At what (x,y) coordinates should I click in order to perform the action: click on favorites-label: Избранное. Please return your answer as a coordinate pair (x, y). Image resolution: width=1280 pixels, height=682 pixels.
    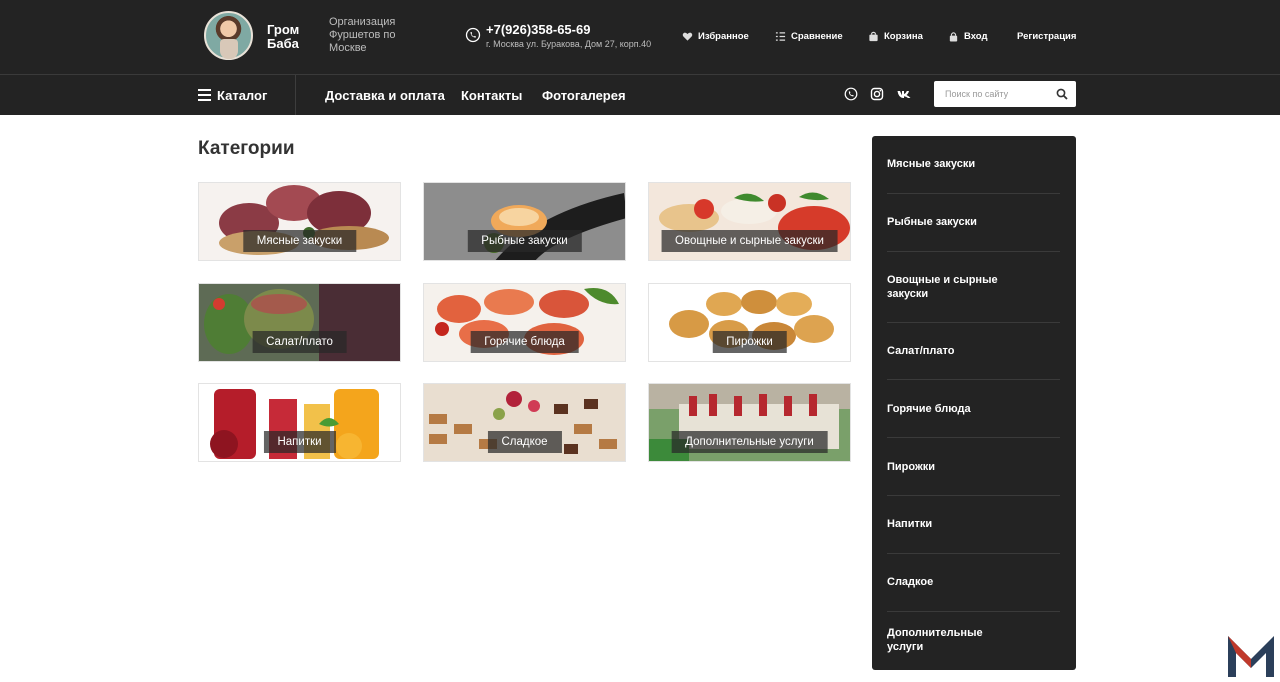
    Looking at the image, I should click on (723, 36).